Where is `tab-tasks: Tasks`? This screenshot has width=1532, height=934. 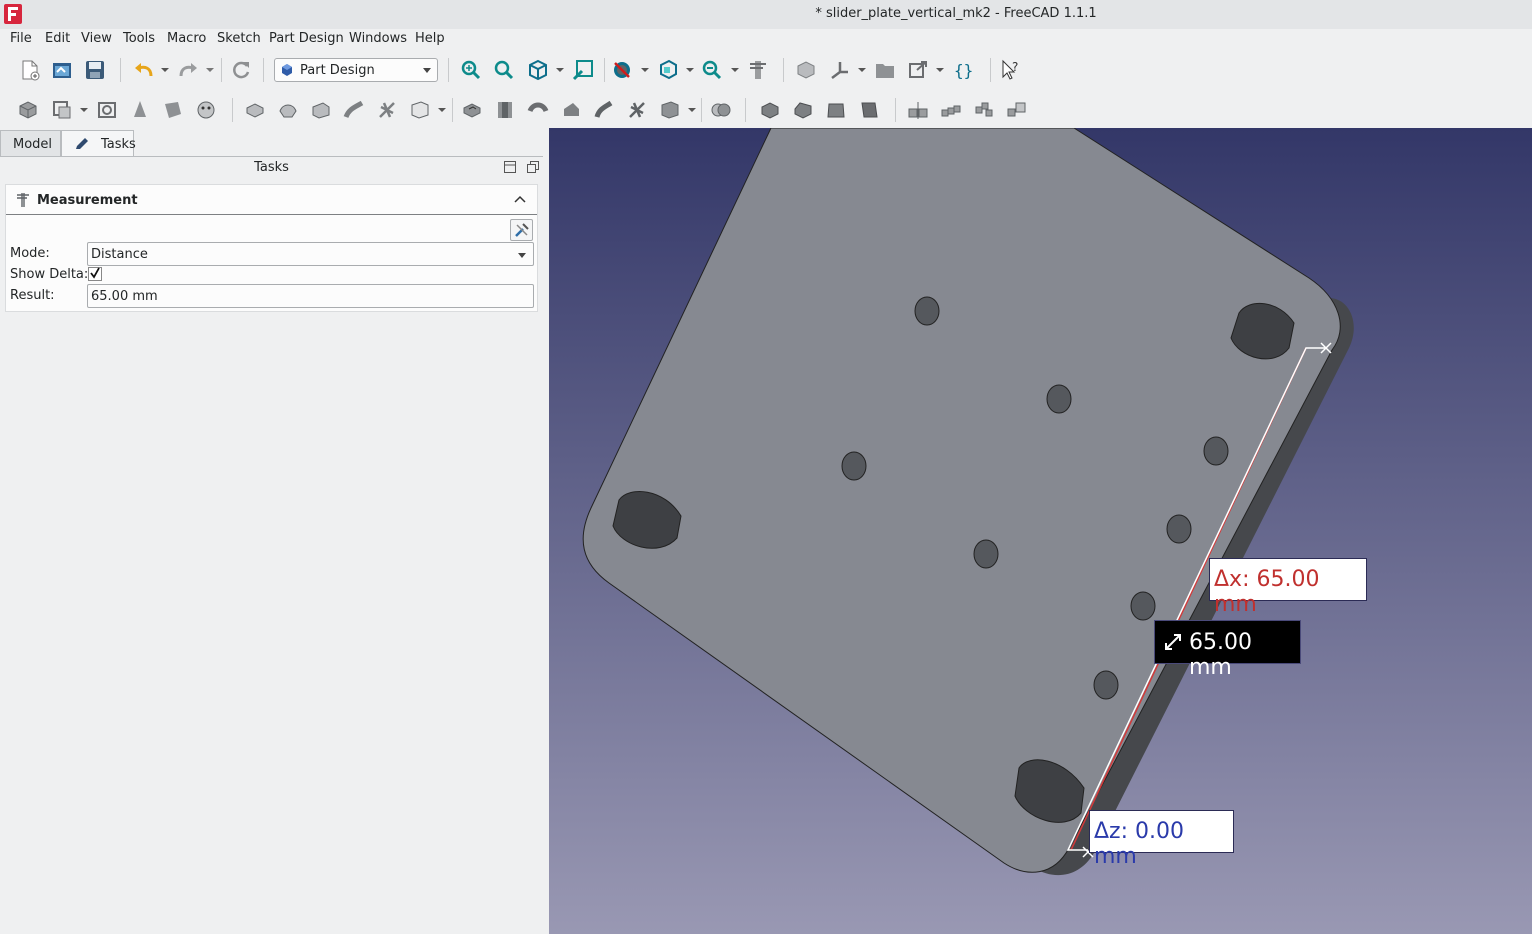
tab-tasks: Tasks is located at coordinates (98, 143).